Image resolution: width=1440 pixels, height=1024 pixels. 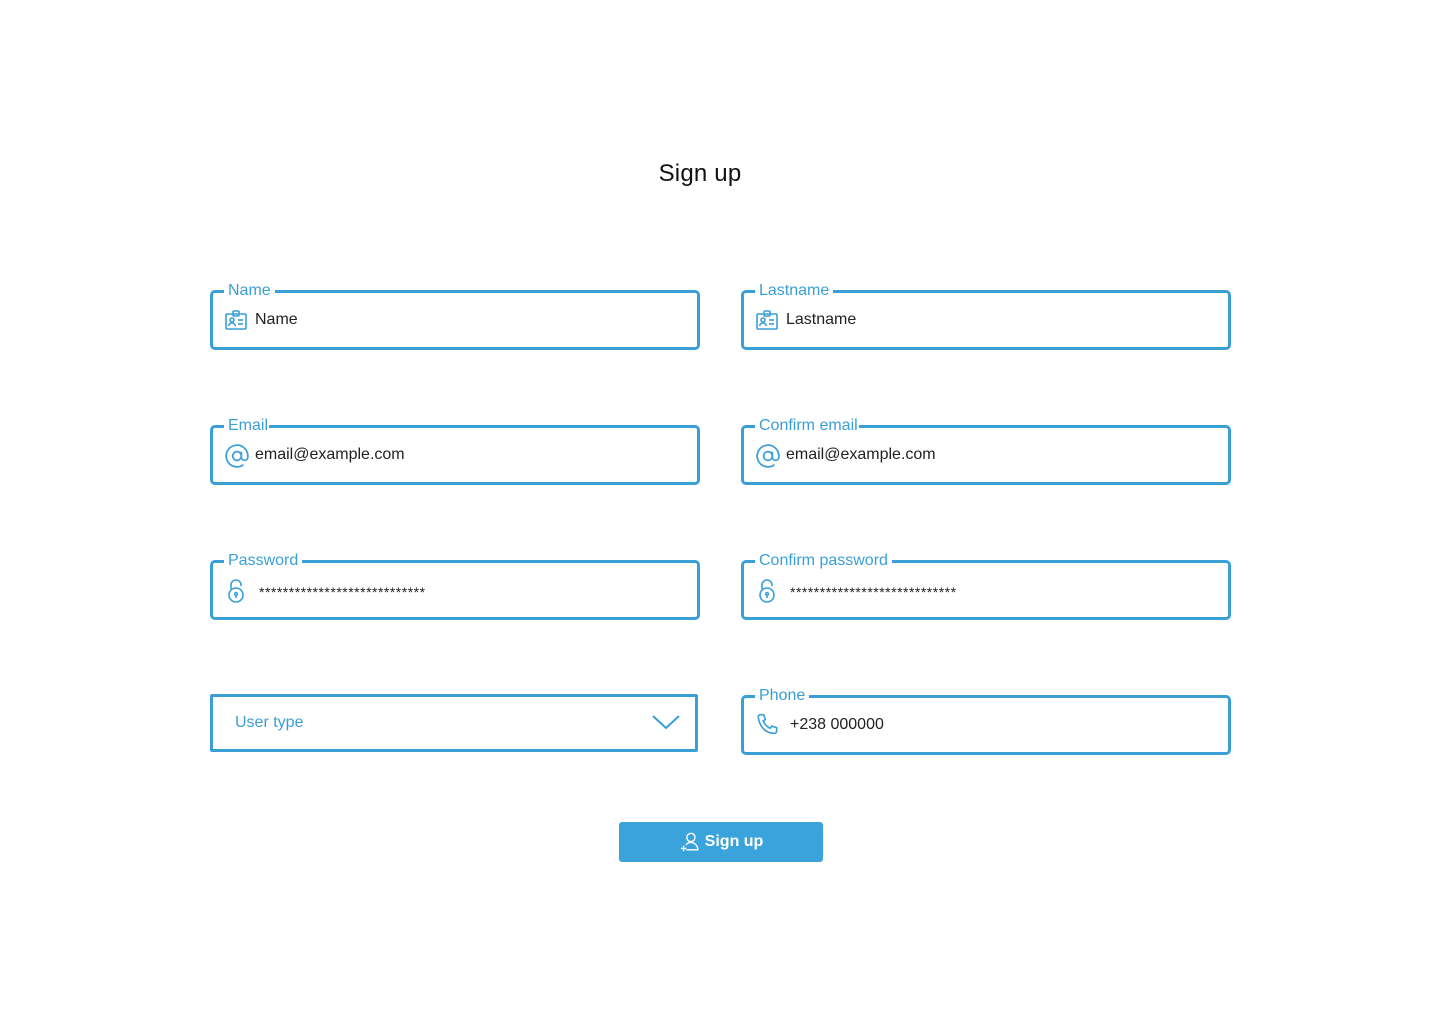 I want to click on confirm-email-label: Confirm email, so click(x=807, y=426).